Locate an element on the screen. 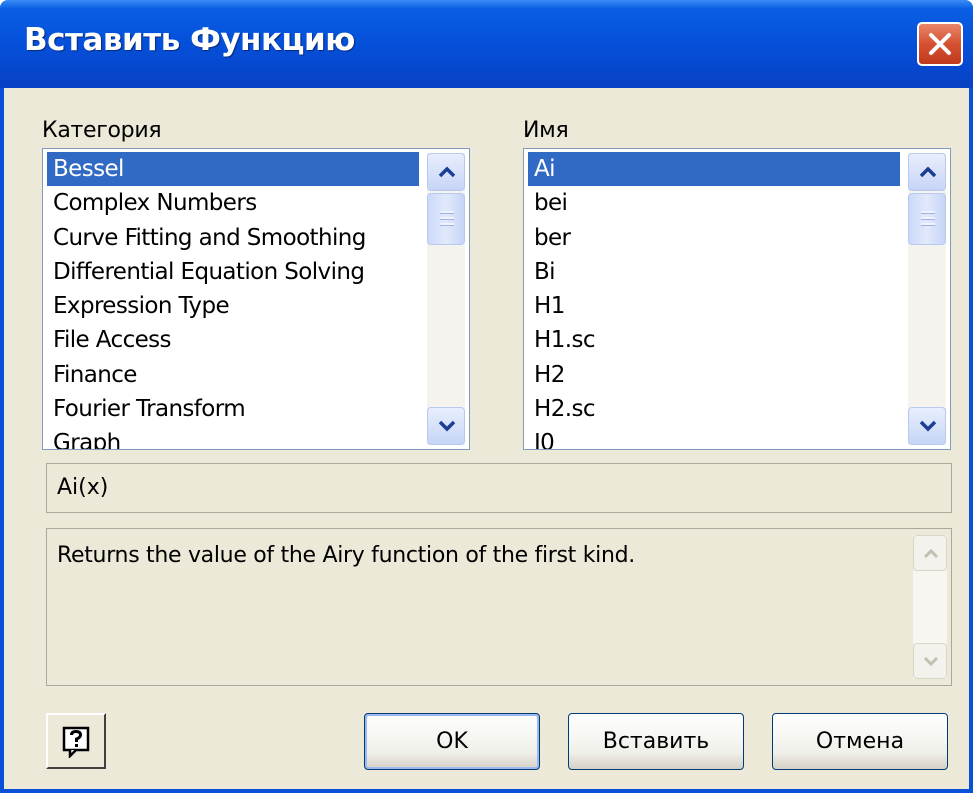 The width and height of the screenshot is (973, 793). category-item-differential-equation: Differential Equation Solving is located at coordinates (233, 272).